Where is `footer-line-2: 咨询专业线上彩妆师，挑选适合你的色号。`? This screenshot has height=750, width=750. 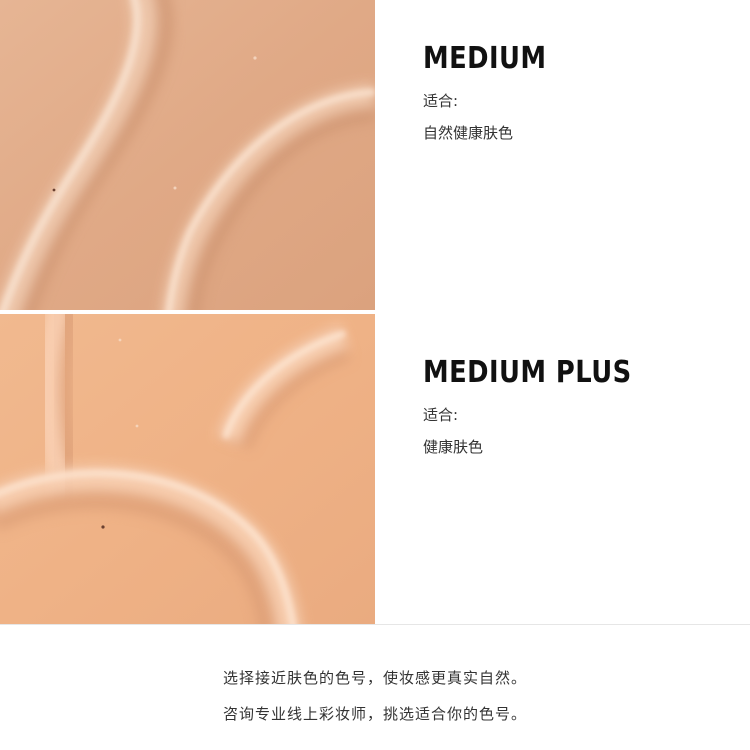 footer-line-2: 咨询专业线上彩妆师，挑选适合你的色号。 is located at coordinates (374, 714).